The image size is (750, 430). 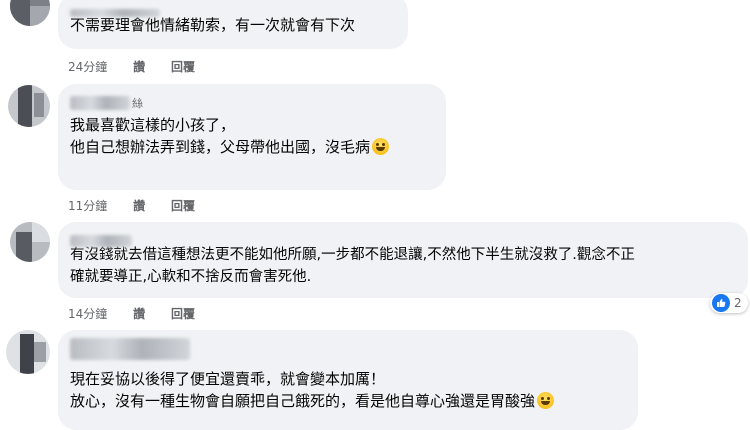 I want to click on comment-text: 現在妥協以後得了便宜還賣乖，就會變本加厲！, so click(x=228, y=379).